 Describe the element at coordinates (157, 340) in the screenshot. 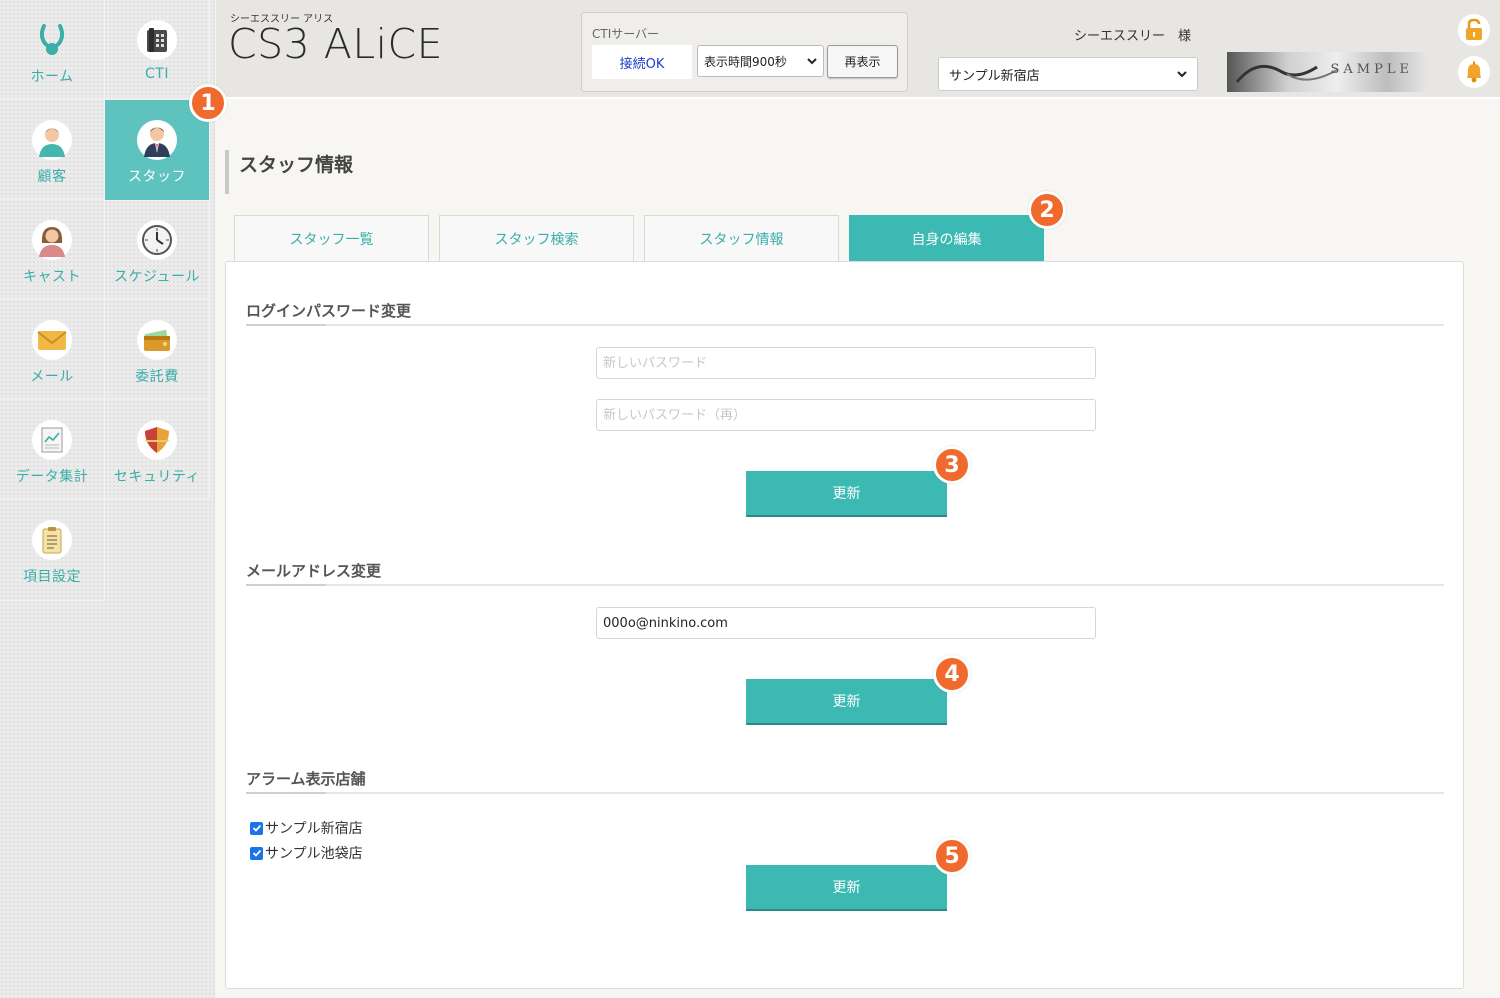

I see `wallet-icon` at that location.